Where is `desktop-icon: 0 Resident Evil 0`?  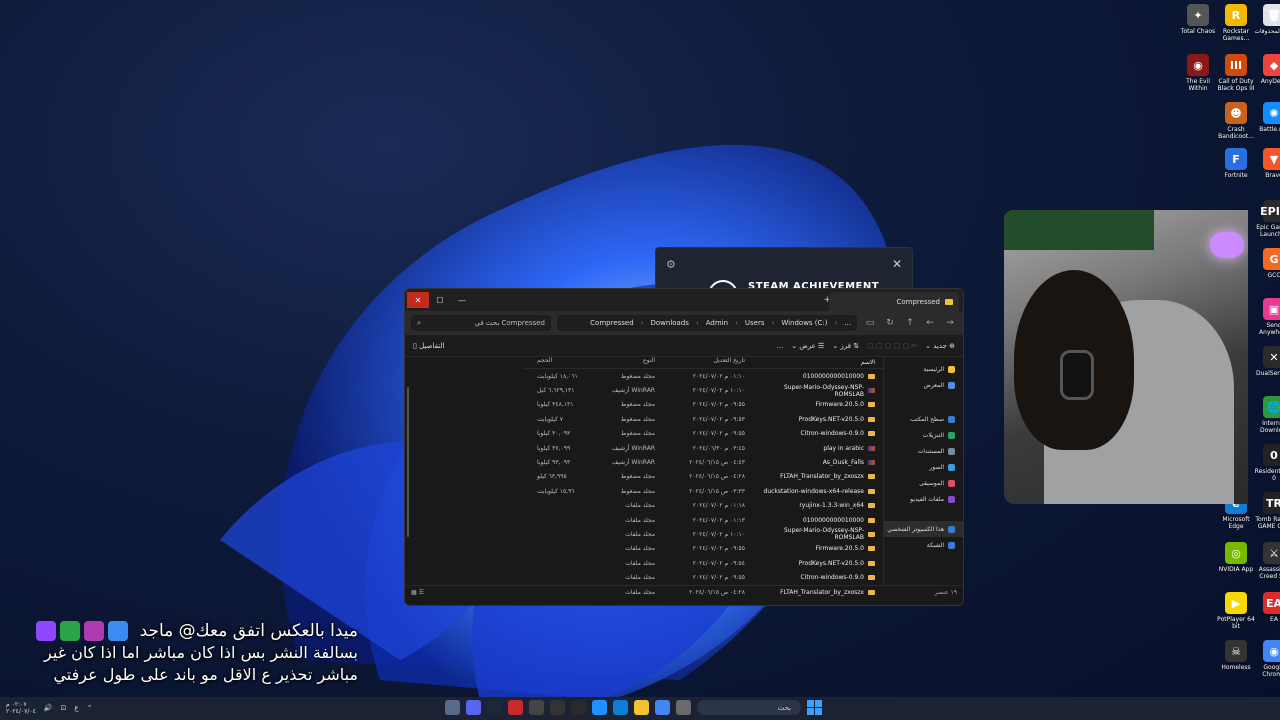 desktop-icon: 0 Resident Evil 0 is located at coordinates (1267, 463).